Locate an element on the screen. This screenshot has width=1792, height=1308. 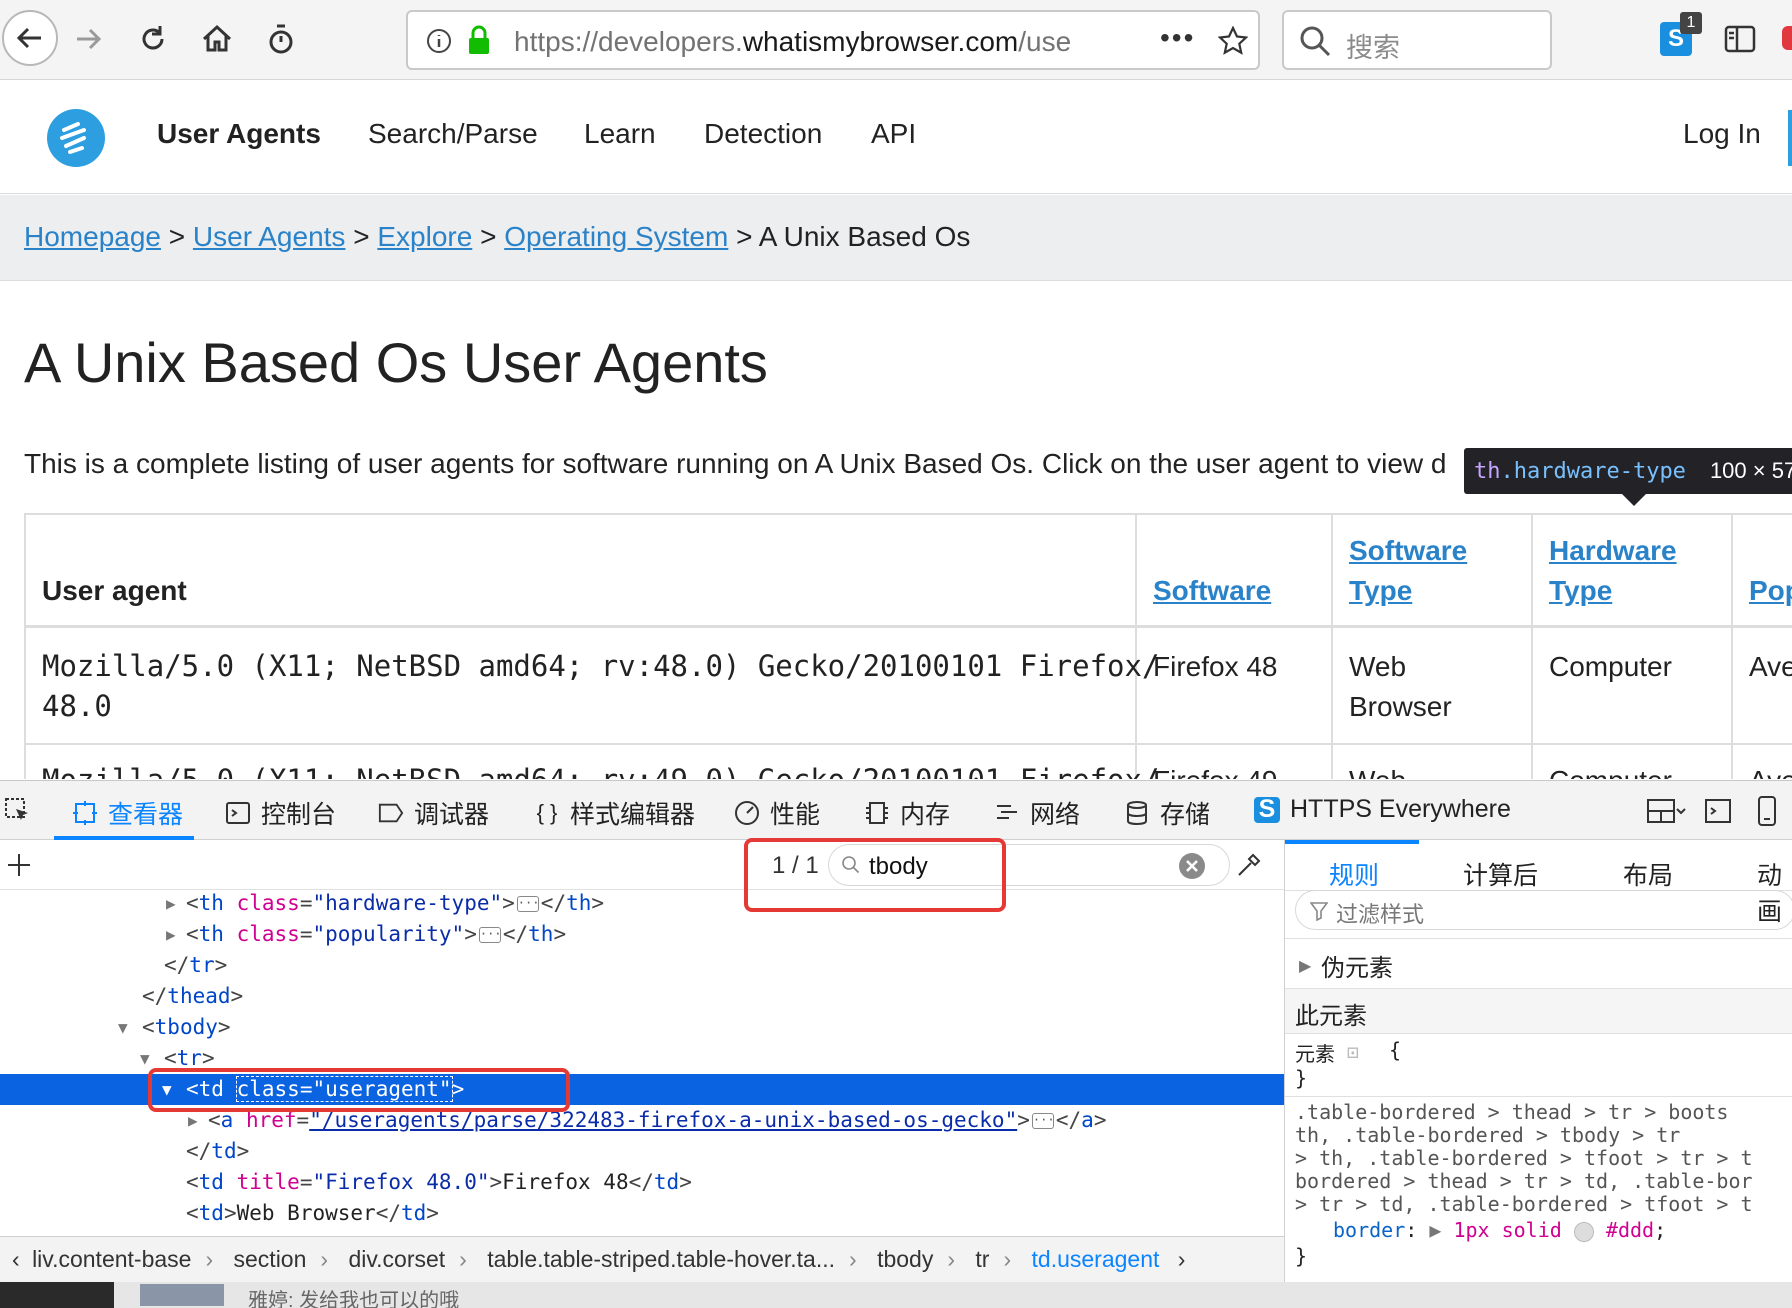
home-icon is located at coordinates (217, 38).